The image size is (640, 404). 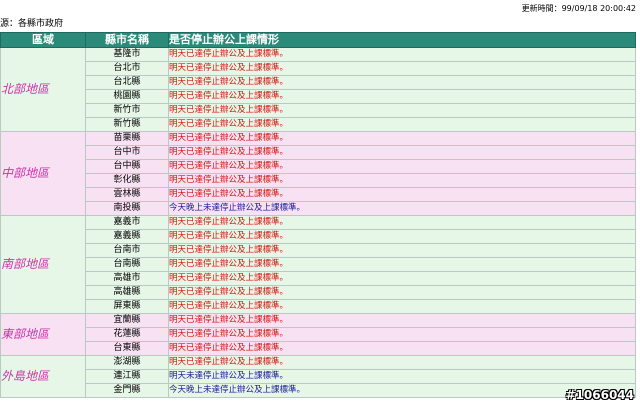 What do you see at coordinates (127, 236) in the screenshot?
I see `county-cell: 嘉義縣` at bounding box center [127, 236].